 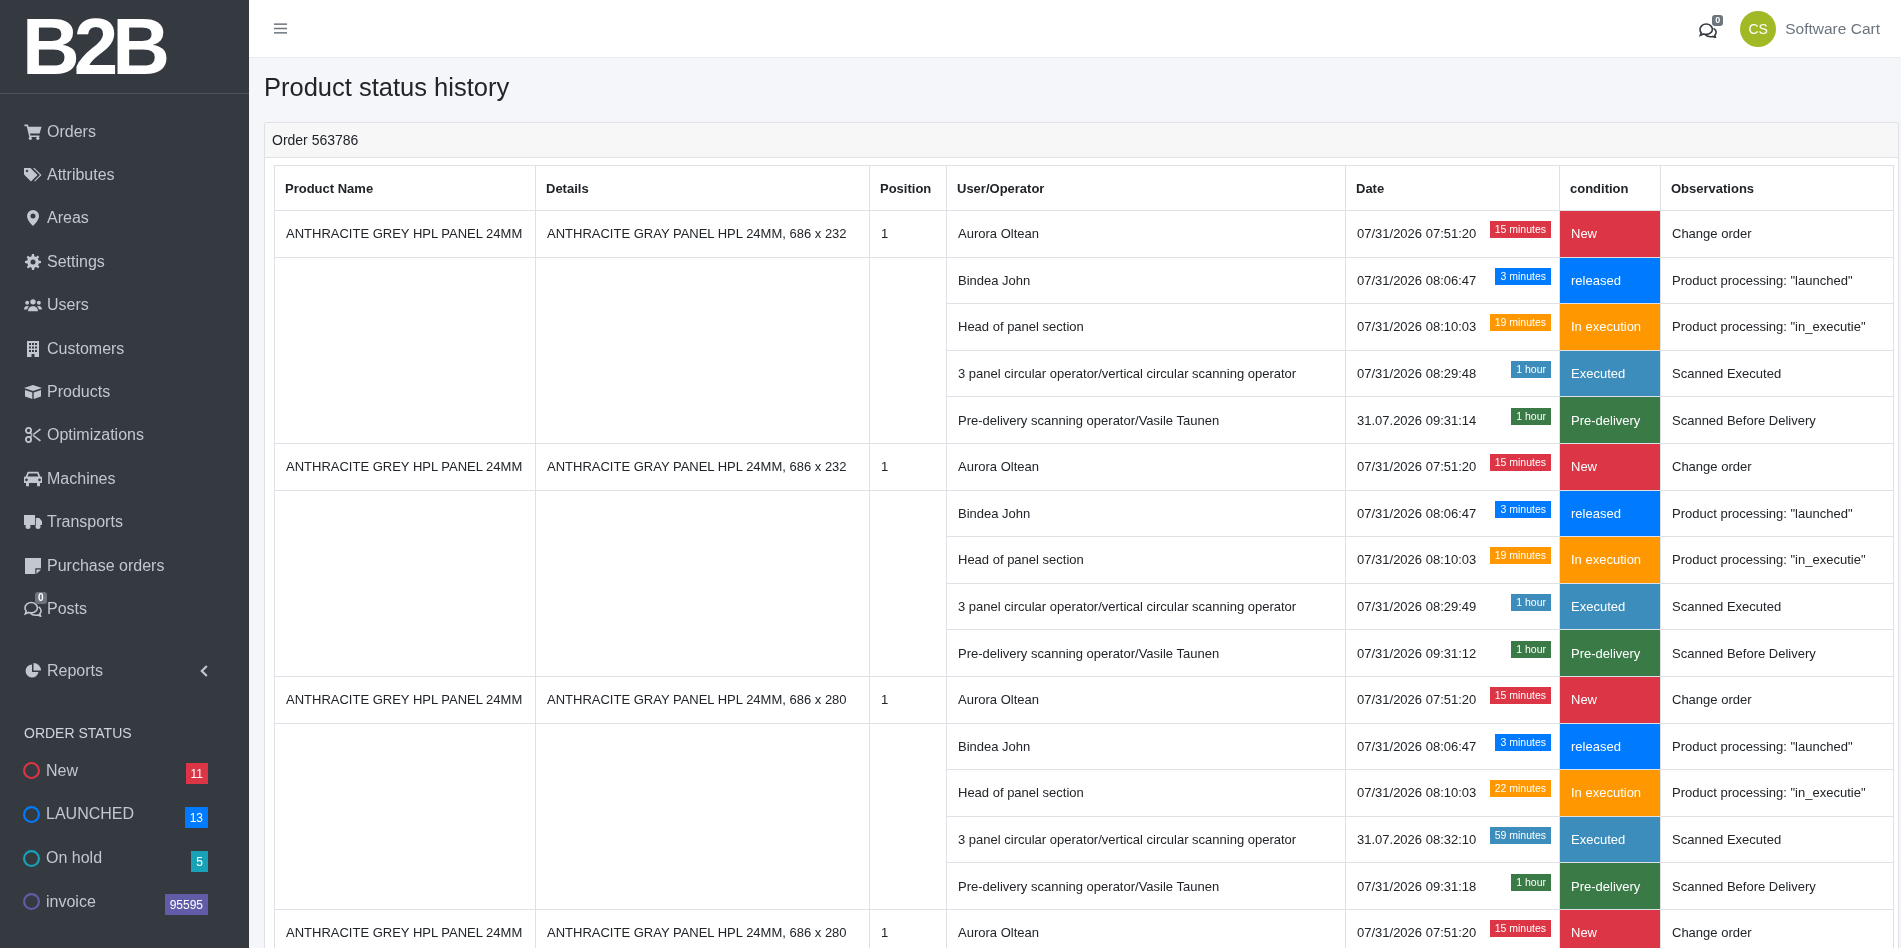 What do you see at coordinates (115, 392) in the screenshot?
I see `nav-item: Products` at bounding box center [115, 392].